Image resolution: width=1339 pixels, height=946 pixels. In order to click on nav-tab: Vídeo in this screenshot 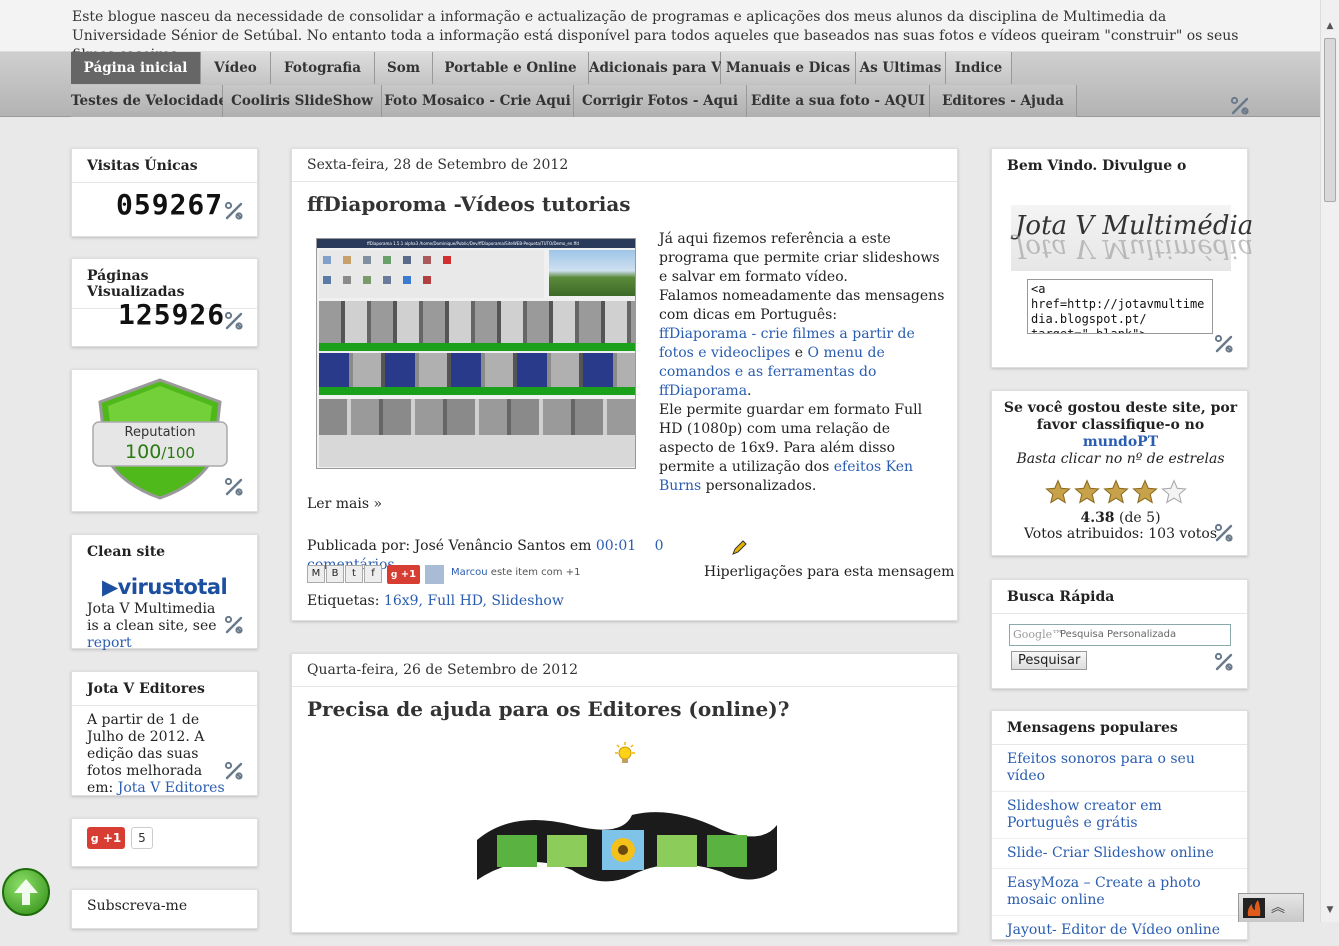, I will do `click(236, 68)`.